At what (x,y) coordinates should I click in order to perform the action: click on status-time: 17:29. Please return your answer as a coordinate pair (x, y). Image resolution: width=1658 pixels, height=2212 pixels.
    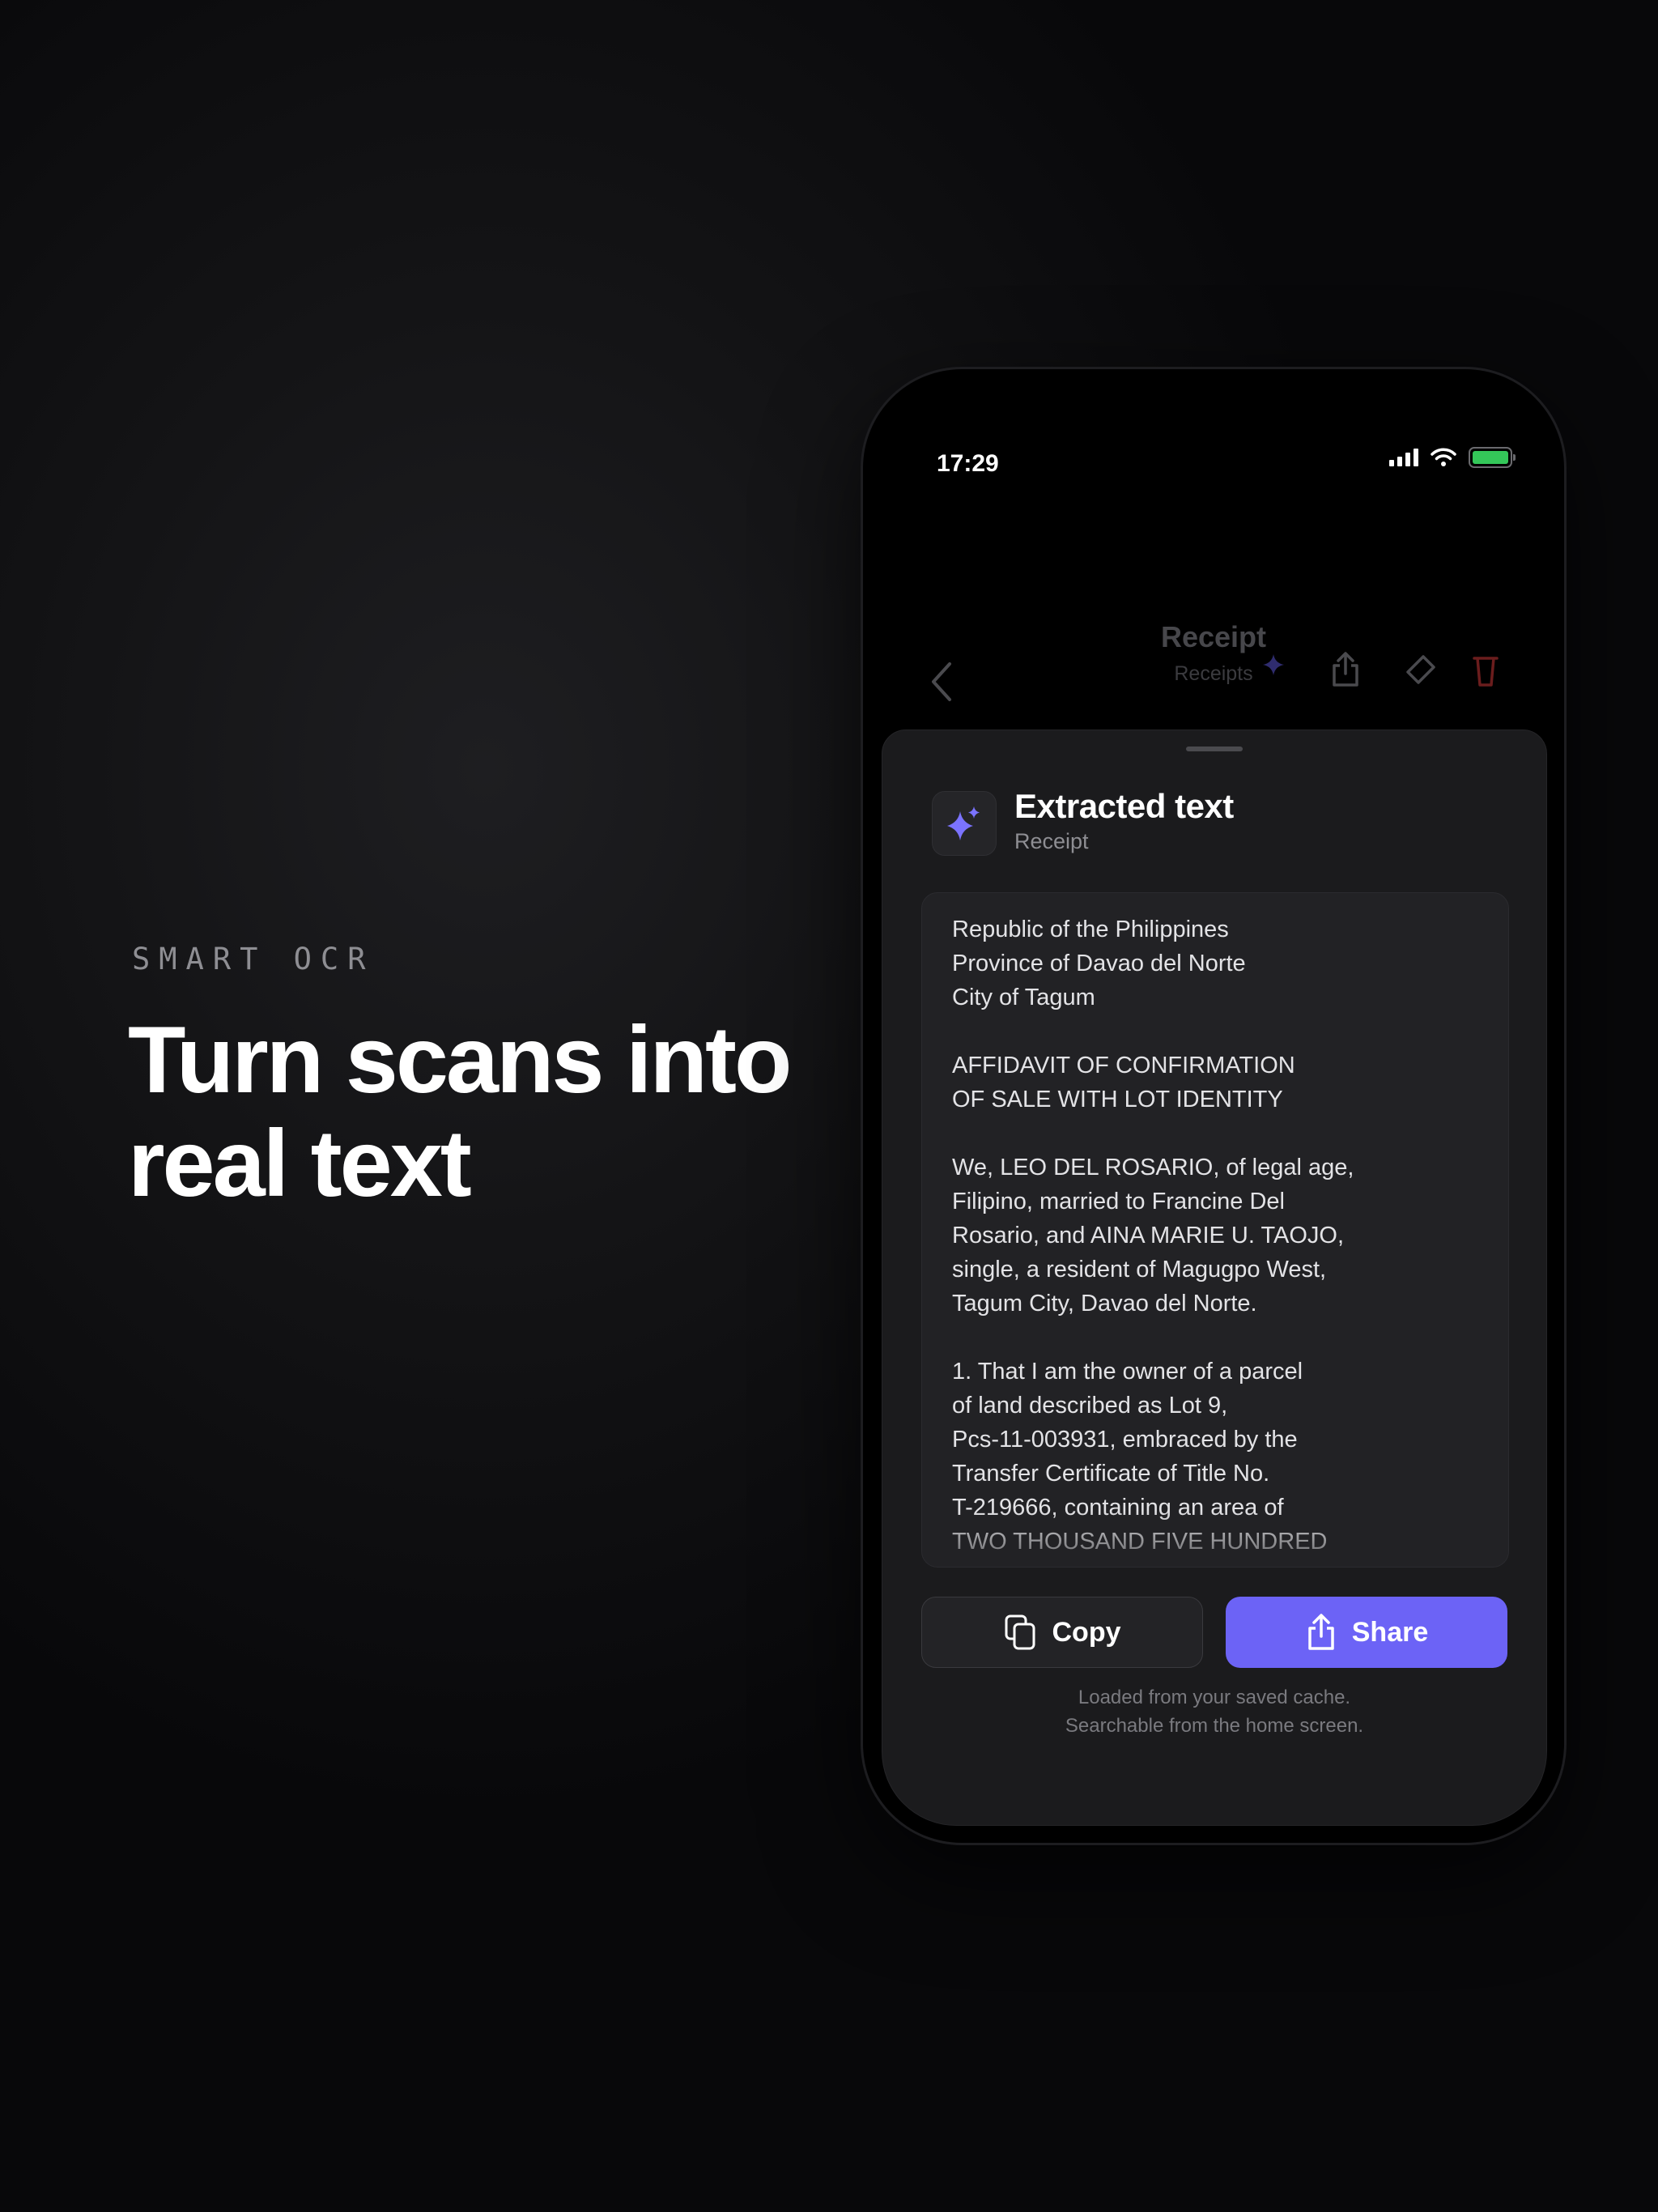
    Looking at the image, I should click on (968, 464).